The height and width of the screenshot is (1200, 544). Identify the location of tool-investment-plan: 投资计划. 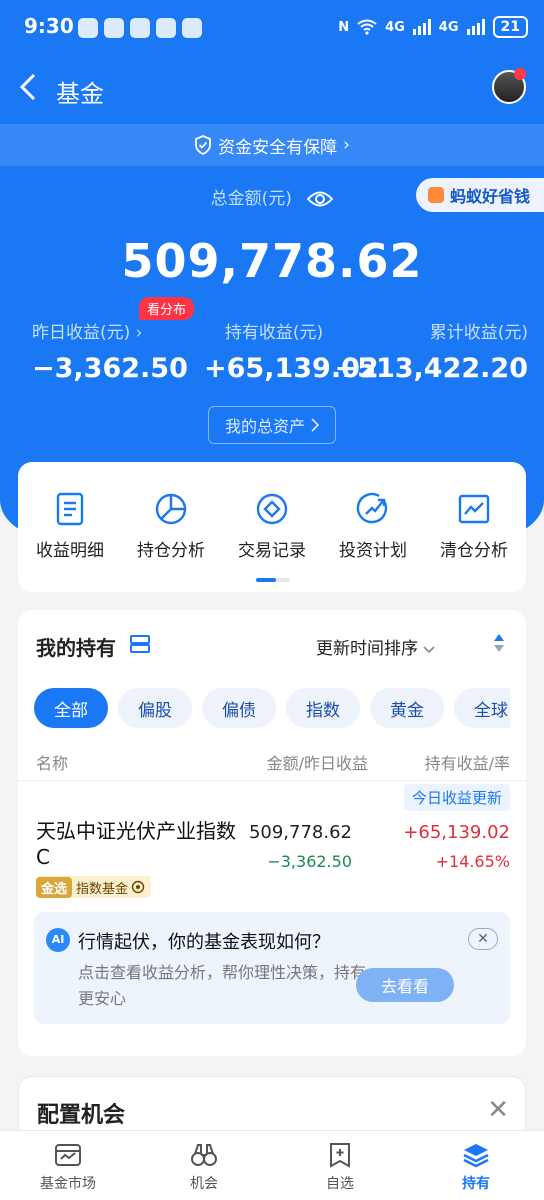
(373, 526).